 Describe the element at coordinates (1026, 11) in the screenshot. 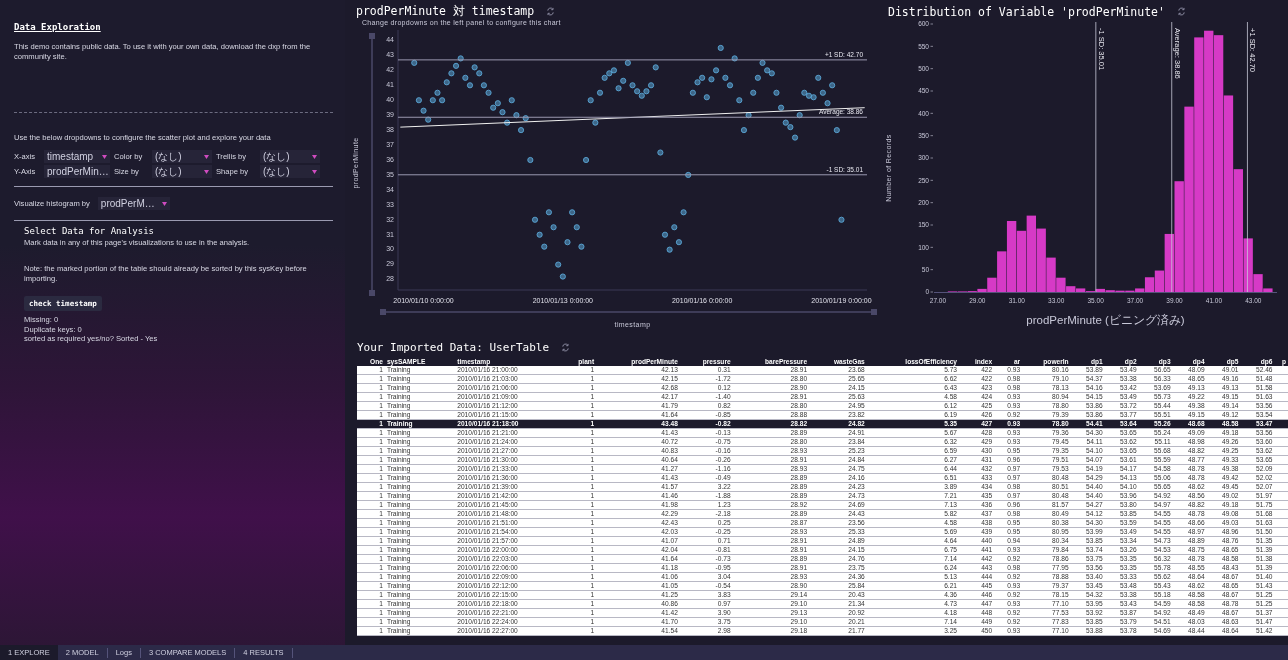

I see `chart-title: Distribution of Variable 'prodPerMinute'` at that location.